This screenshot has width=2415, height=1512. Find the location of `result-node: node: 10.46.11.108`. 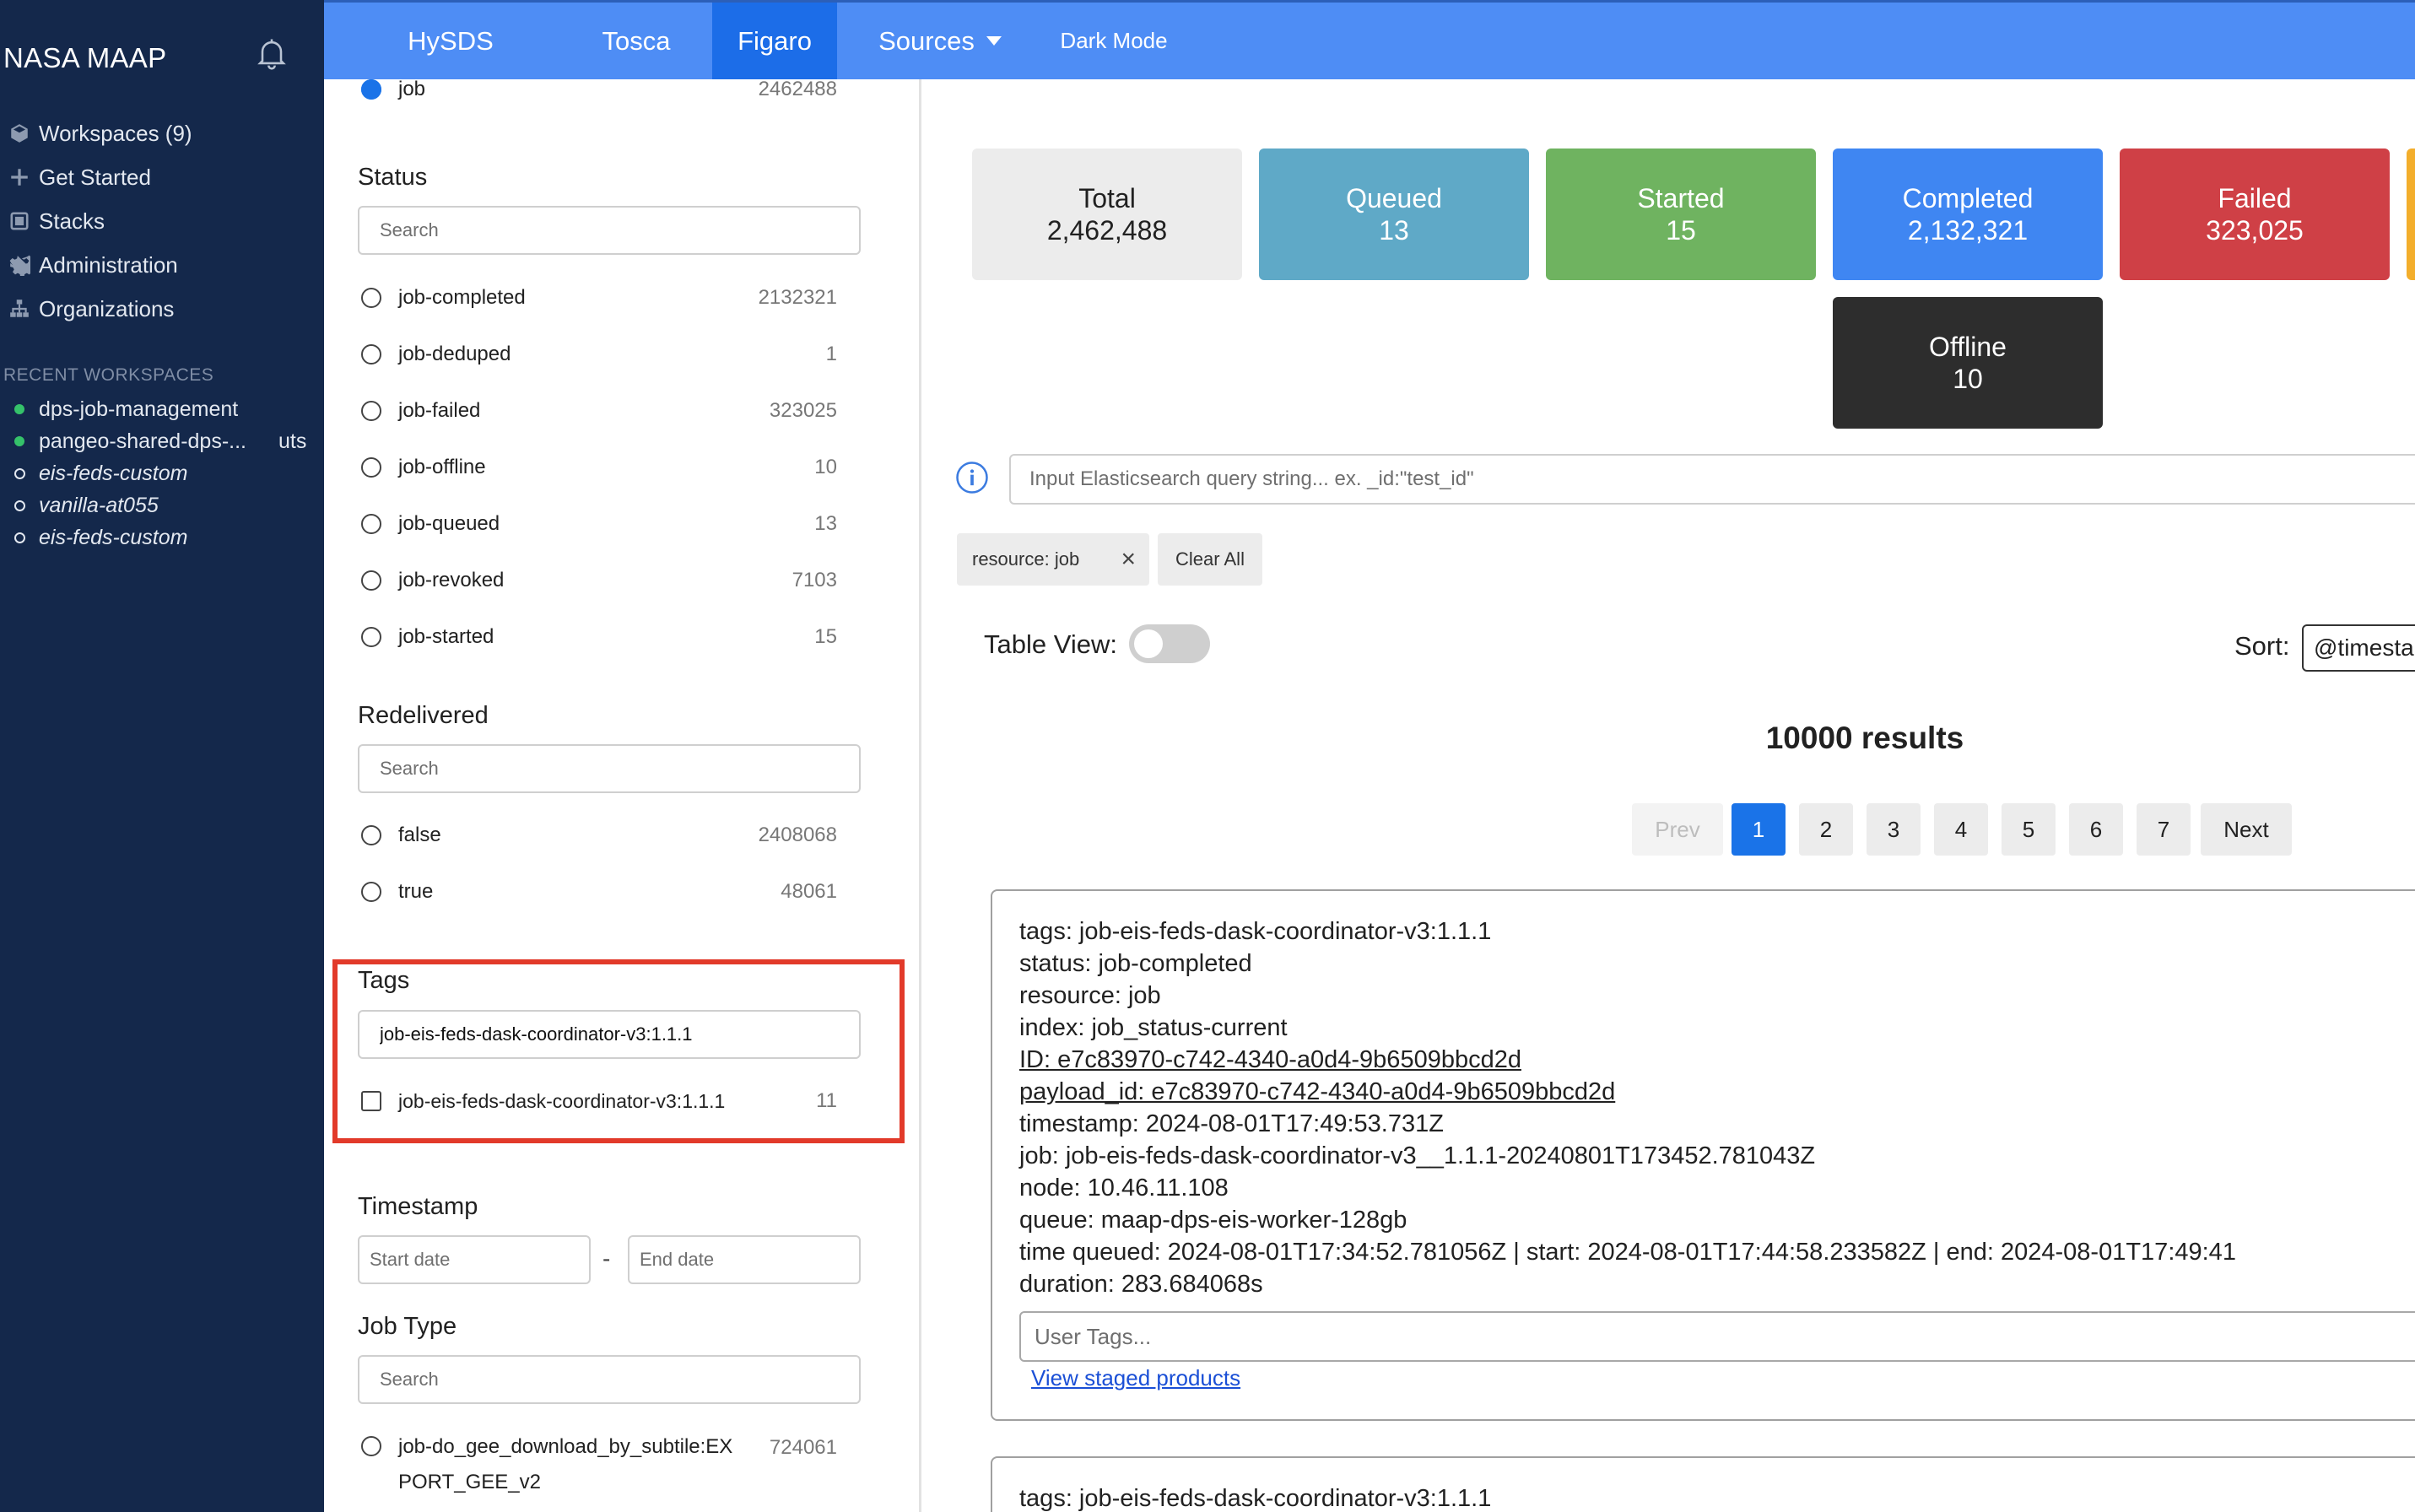

result-node: node: 10.46.11.108 is located at coordinates (1124, 1188).